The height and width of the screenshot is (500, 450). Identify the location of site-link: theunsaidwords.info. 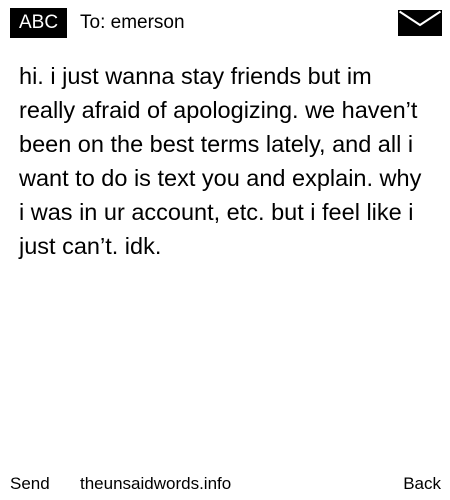
(155, 484).